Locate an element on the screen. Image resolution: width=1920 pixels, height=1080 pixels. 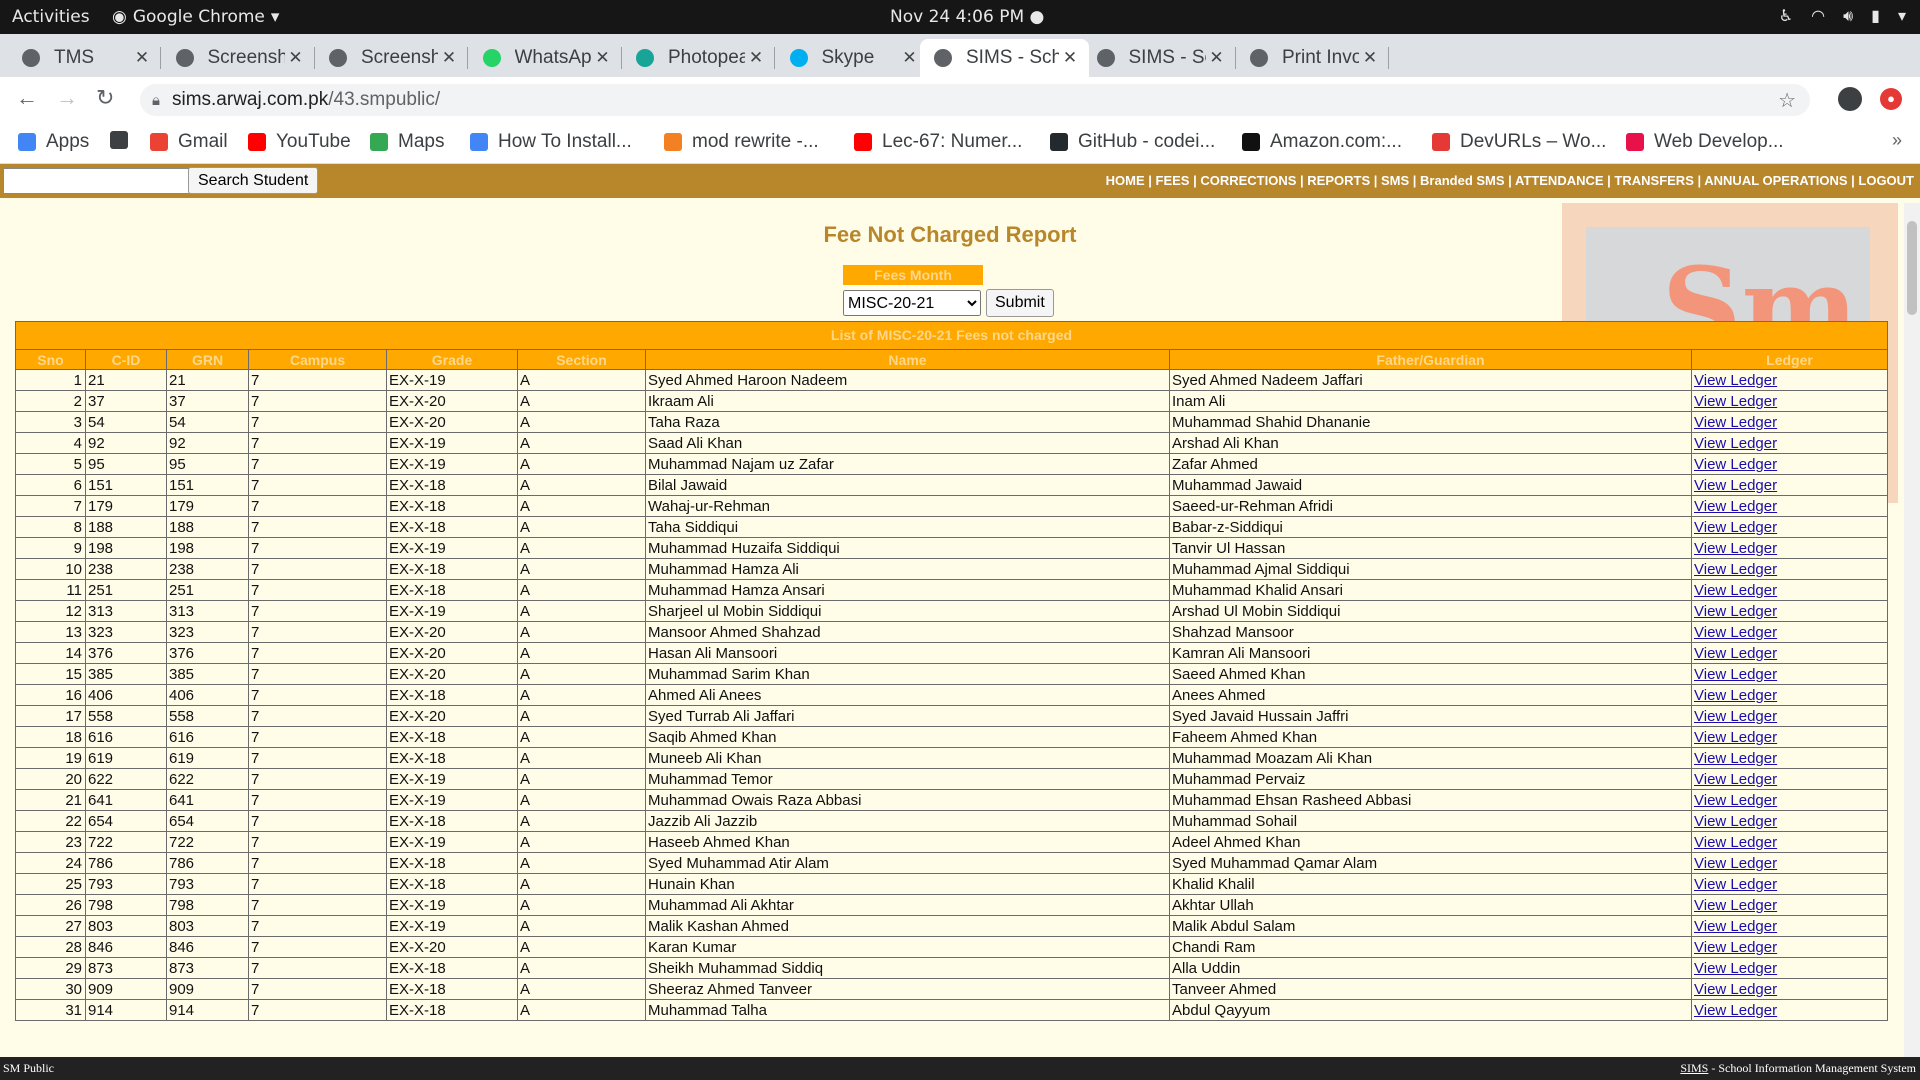
page-scrollbar is located at coordinates (1912, 630).